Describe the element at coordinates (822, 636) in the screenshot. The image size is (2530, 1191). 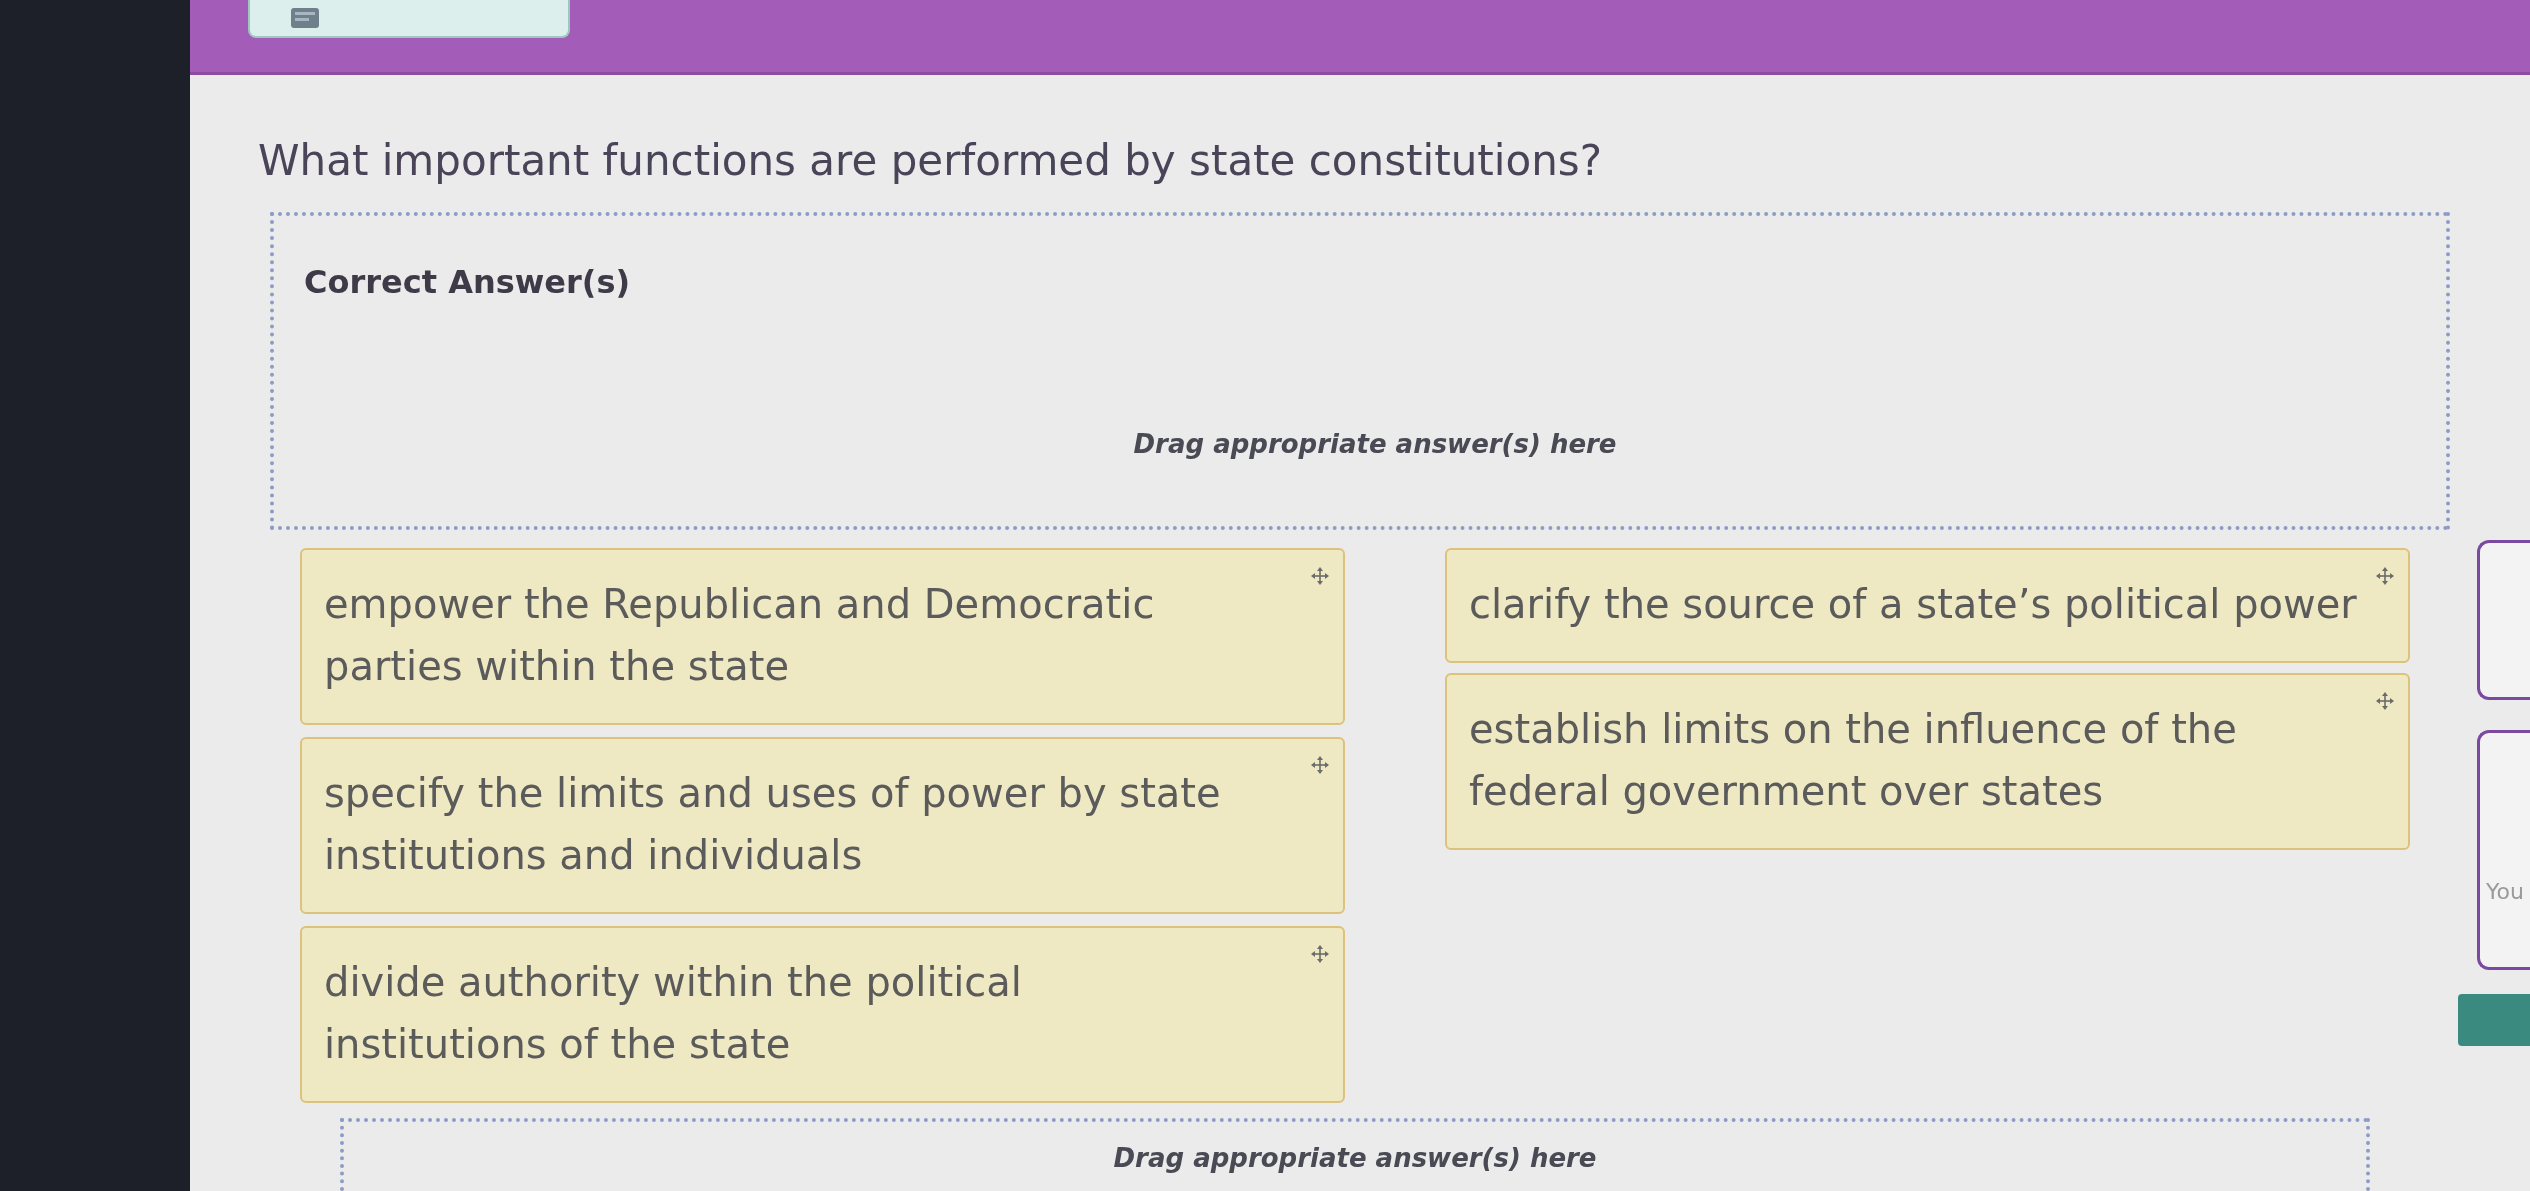
I see `answer-option: empower the Republican and Democratic parties within the state` at that location.